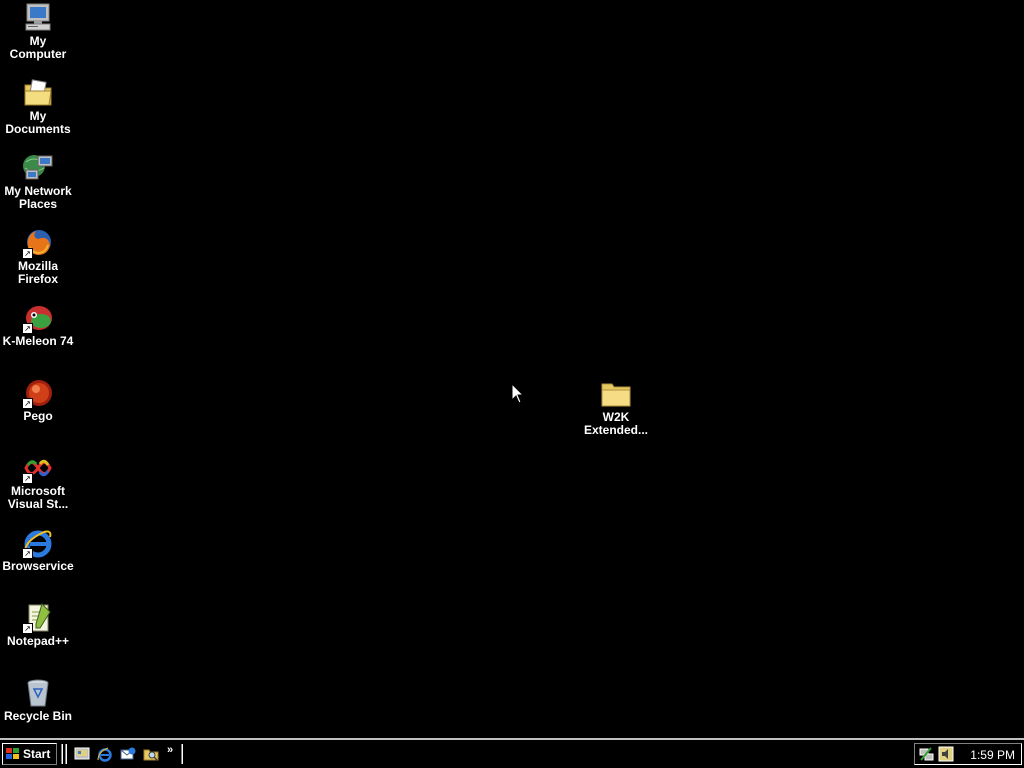 Image resolution: width=1024 pixels, height=768 pixels. What do you see at coordinates (12, 753) in the screenshot?
I see `windows-logo-icon` at bounding box center [12, 753].